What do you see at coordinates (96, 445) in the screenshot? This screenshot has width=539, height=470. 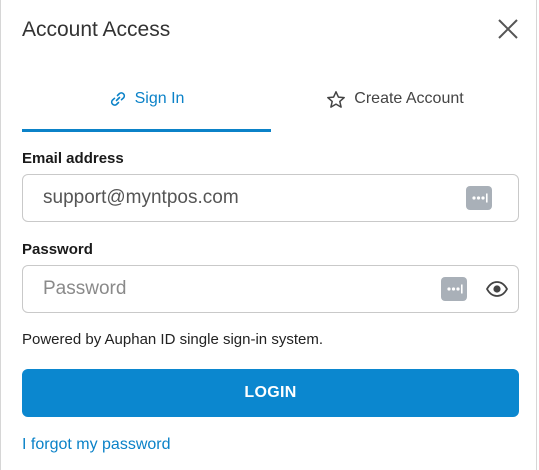 I see `forgot-password-link: I forgot my password` at bounding box center [96, 445].